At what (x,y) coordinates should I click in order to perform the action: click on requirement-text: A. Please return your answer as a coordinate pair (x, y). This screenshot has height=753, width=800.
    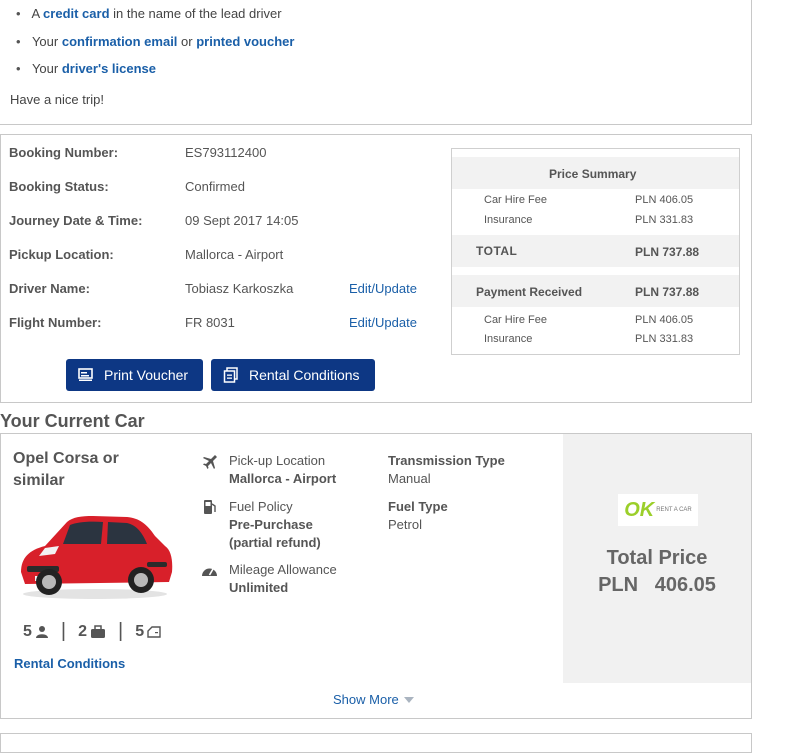
    Looking at the image, I should click on (37, 13).